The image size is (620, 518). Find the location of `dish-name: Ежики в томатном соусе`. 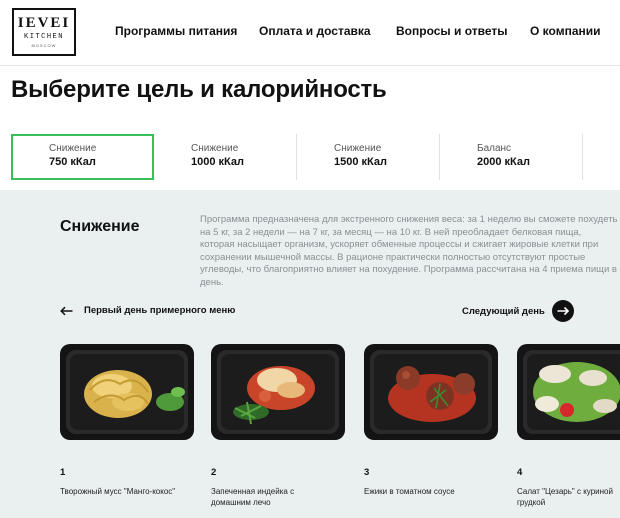

dish-name: Ежики в томатном соусе is located at coordinates (409, 491).